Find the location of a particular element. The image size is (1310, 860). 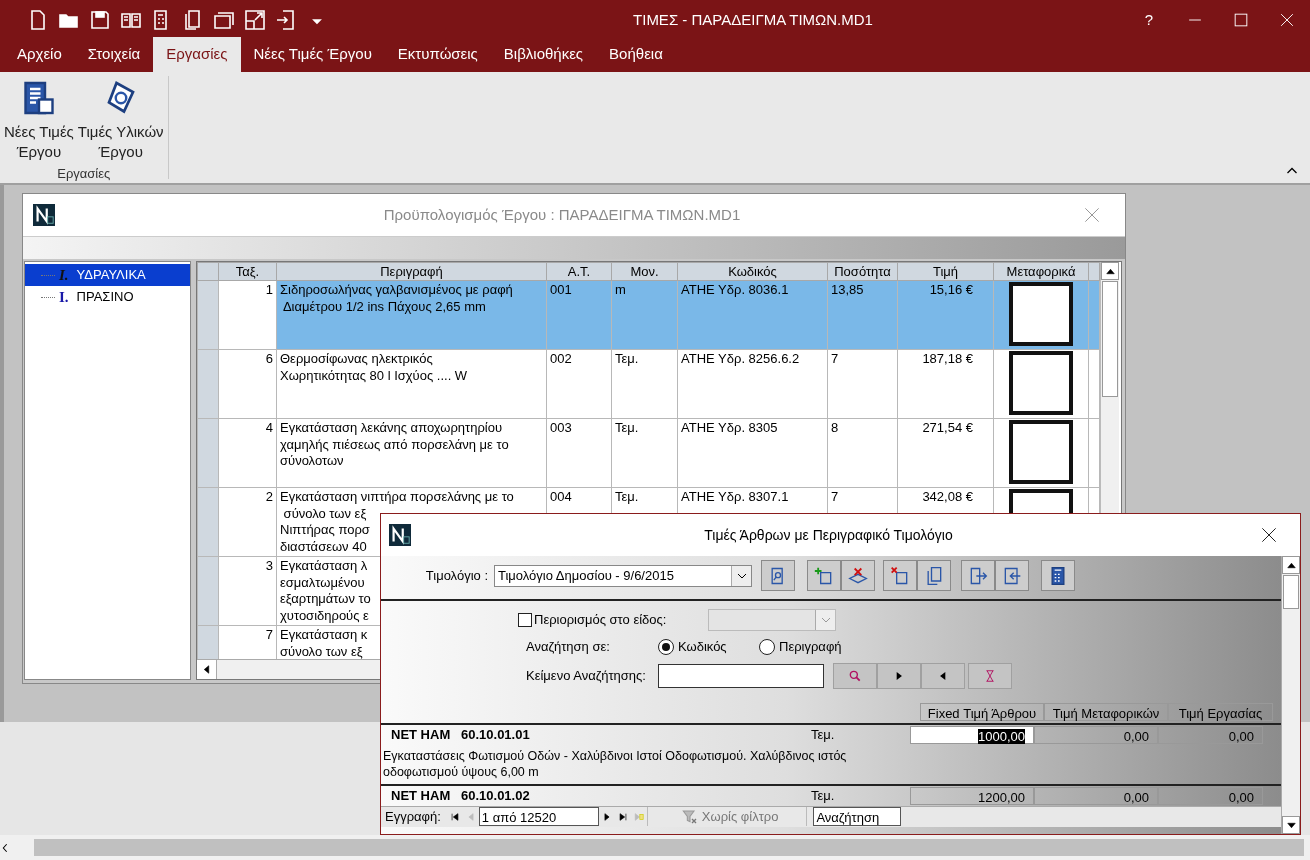

scroll-down-icon is located at coordinates (1291, 825).